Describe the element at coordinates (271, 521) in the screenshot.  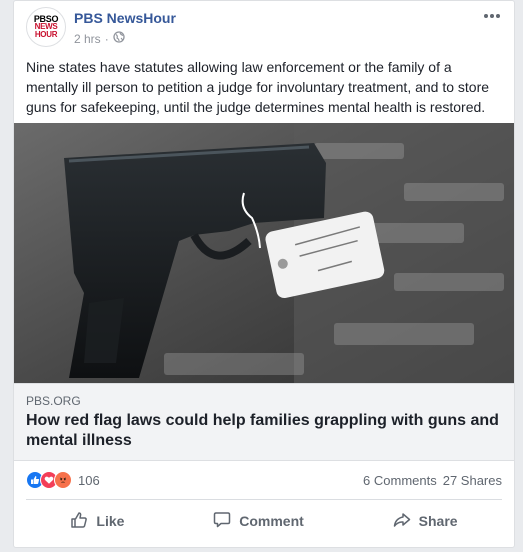
I see `comment-label: Comment` at that location.